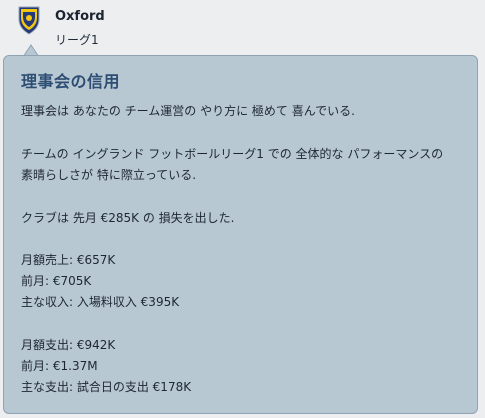 The width and height of the screenshot is (485, 418). What do you see at coordinates (56, 281) in the screenshot?
I see `previous-month-revenue: 前月: €705K` at bounding box center [56, 281].